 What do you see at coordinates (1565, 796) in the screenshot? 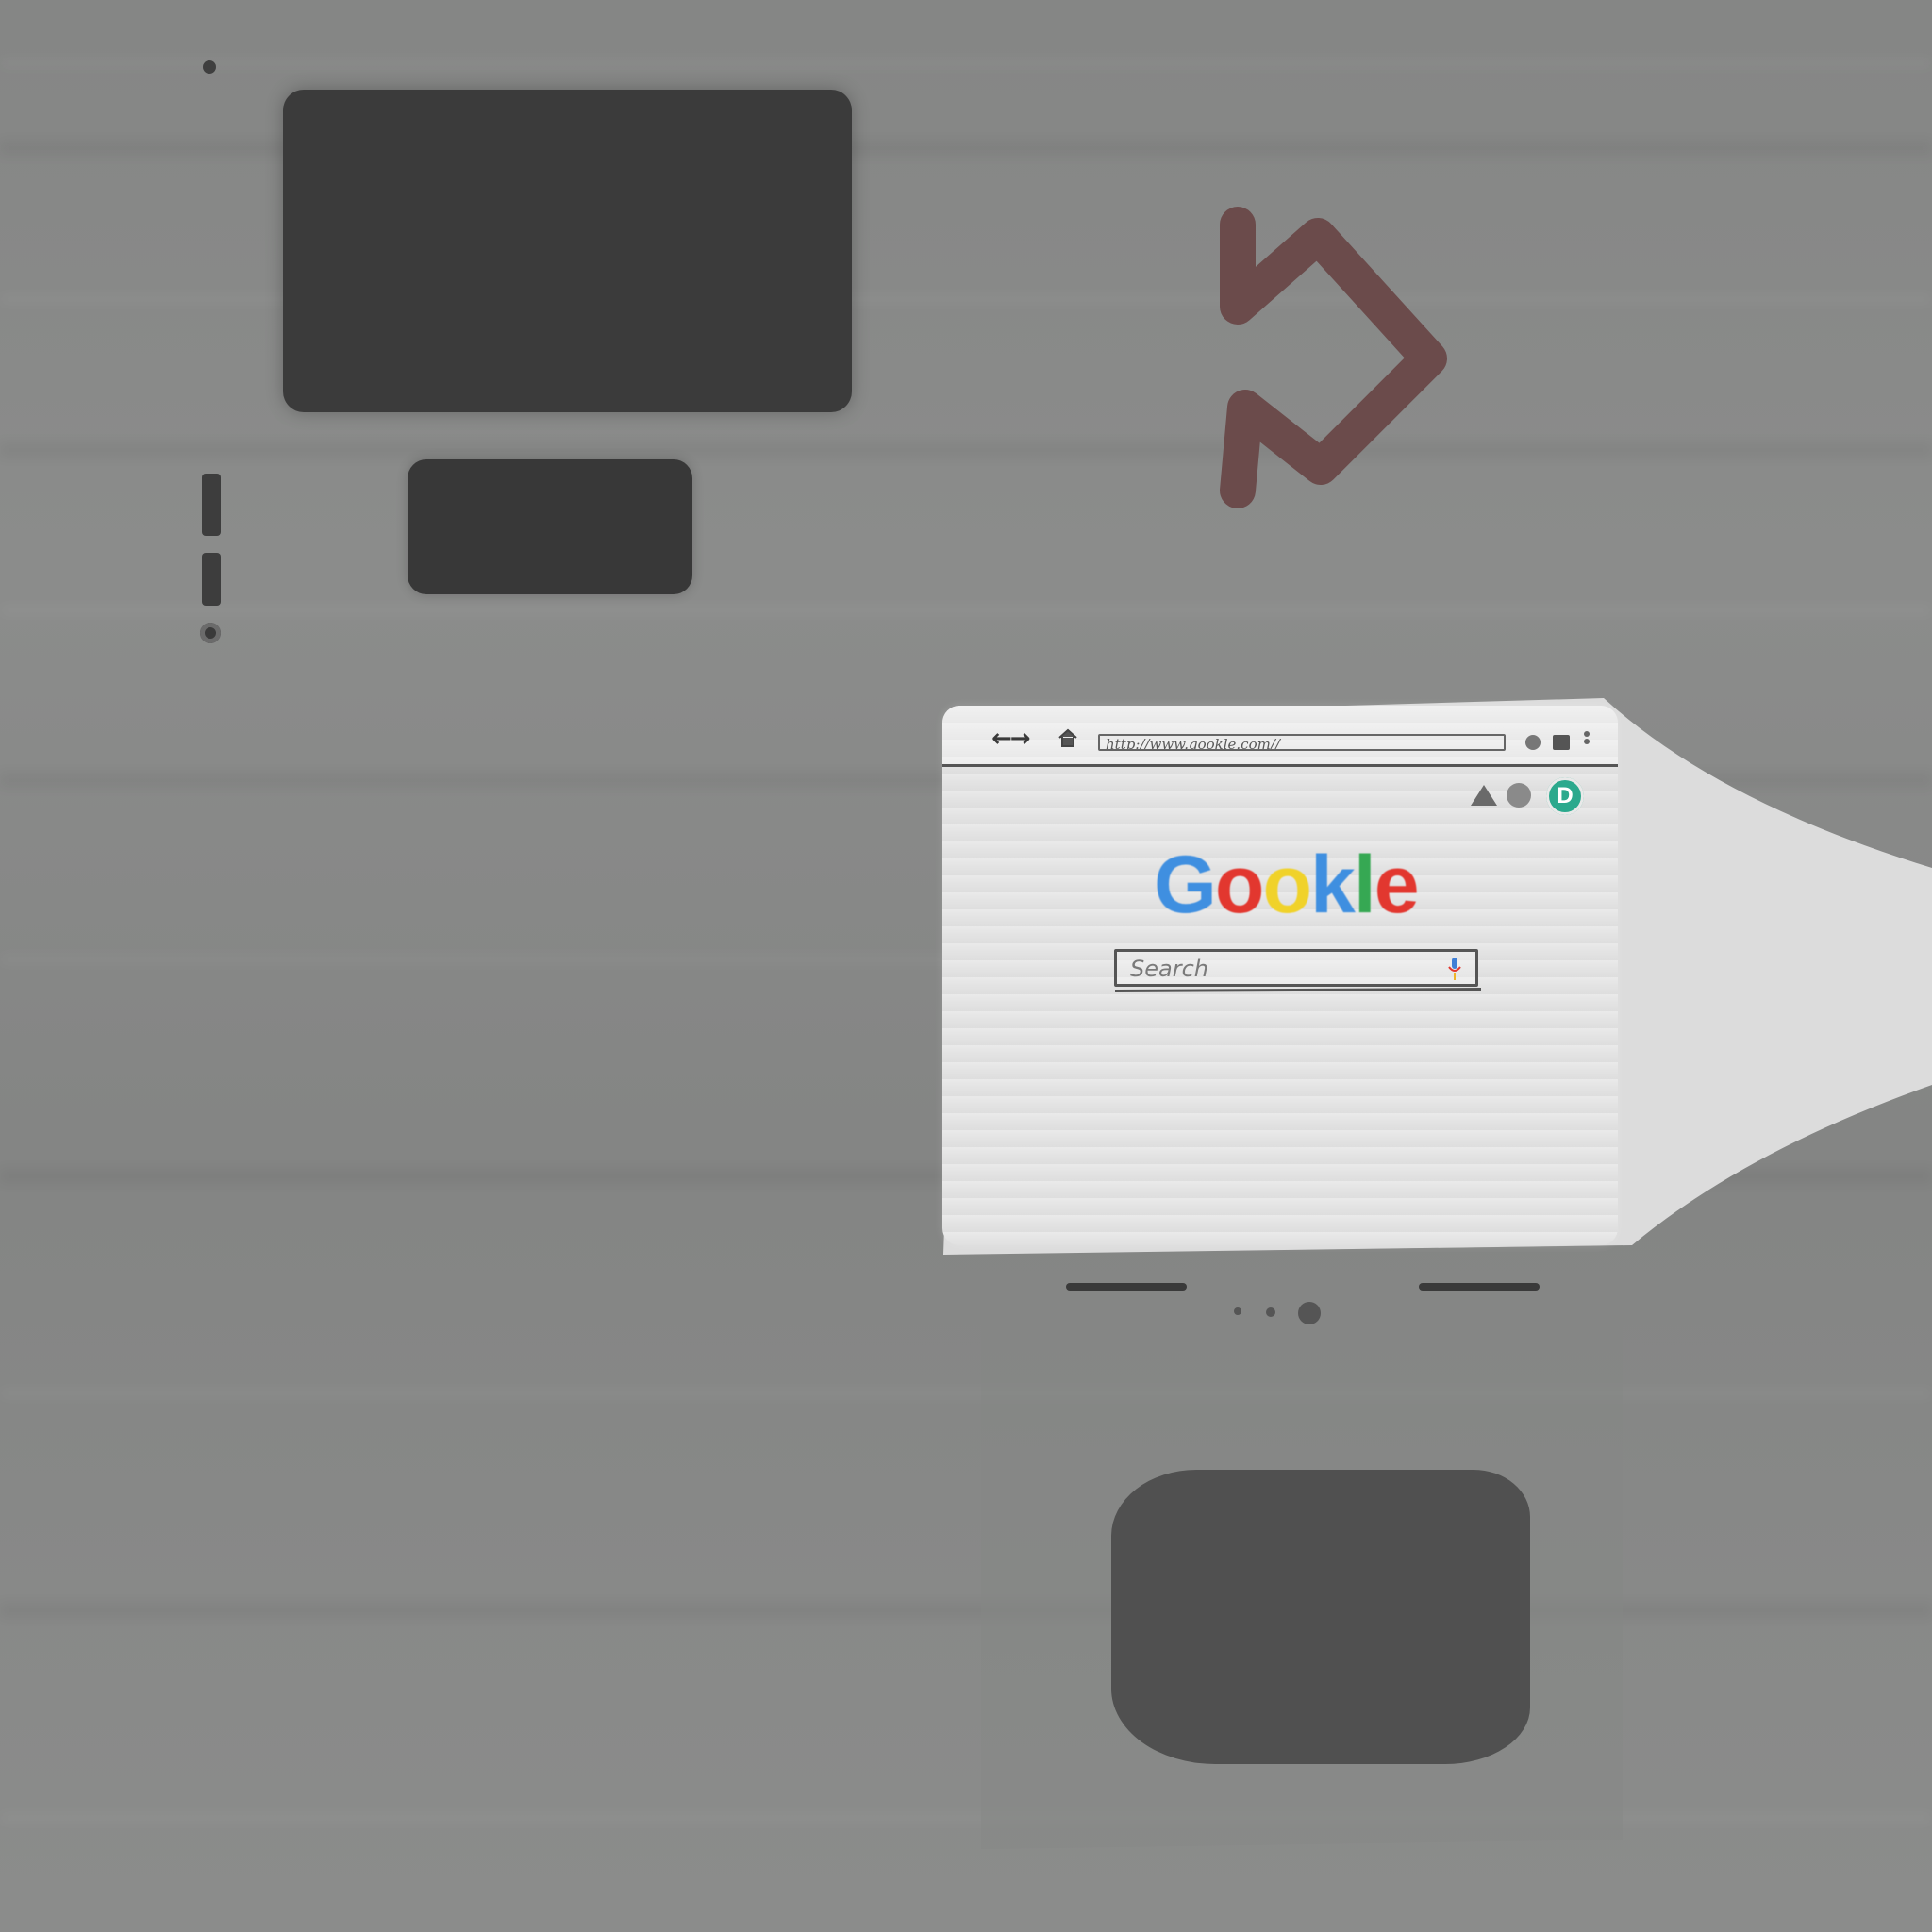
I see `avatar: D` at bounding box center [1565, 796].